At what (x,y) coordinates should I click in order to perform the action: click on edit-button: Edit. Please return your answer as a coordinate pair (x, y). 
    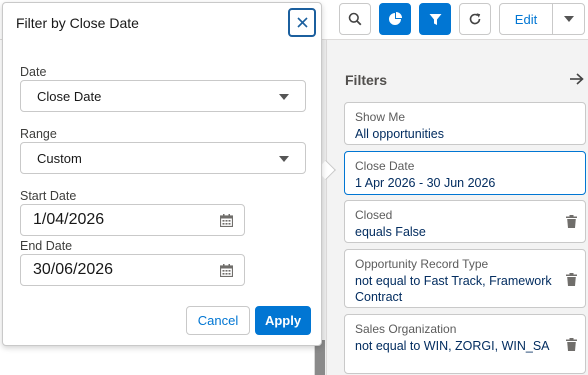
    Looking at the image, I should click on (526, 19).